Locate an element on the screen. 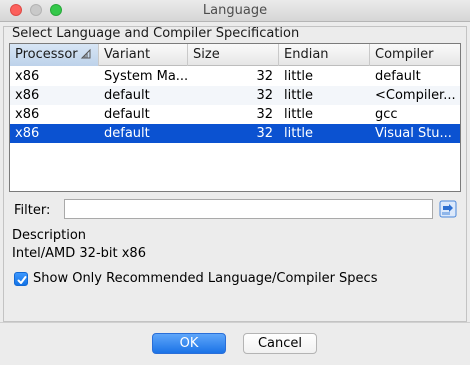 This screenshot has height=365, width=470. checkmark-icon is located at coordinates (22, 280).